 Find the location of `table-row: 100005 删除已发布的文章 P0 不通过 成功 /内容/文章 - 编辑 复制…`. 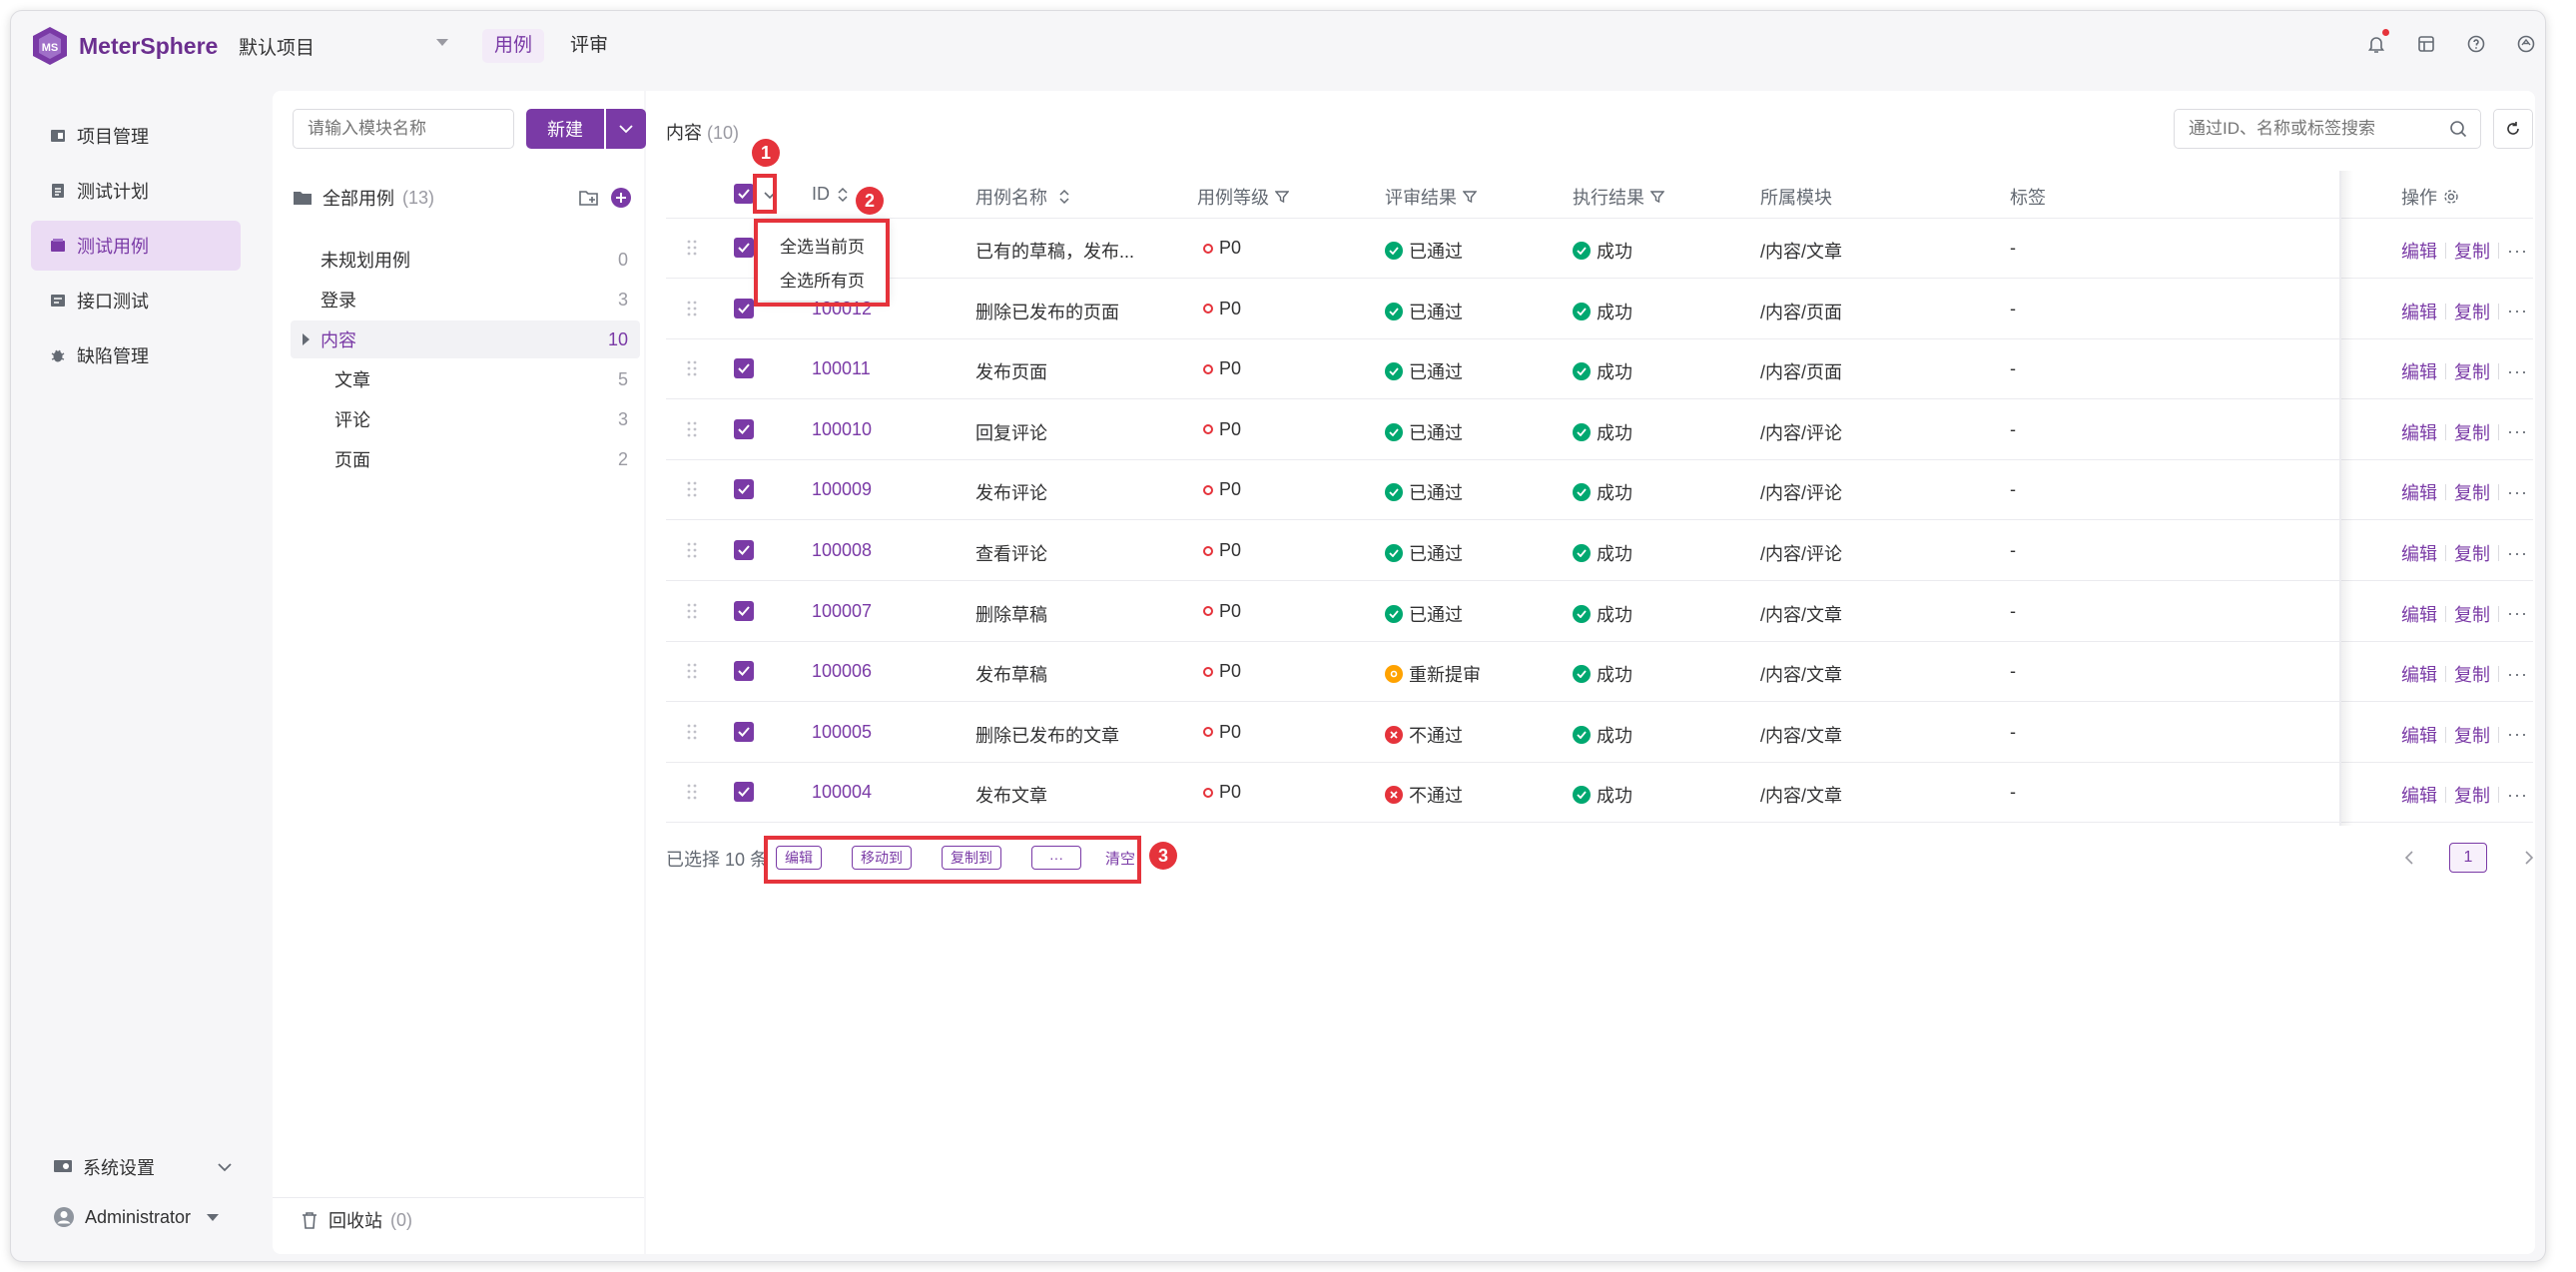

table-row: 100005 删除已发布的文章 P0 不通过 成功 /内容/文章 - 编辑 复制… is located at coordinates (1599, 733).